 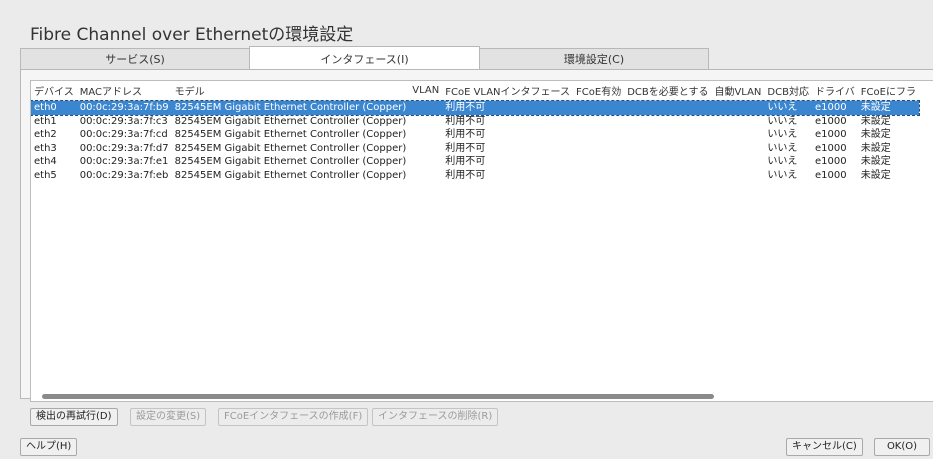 I want to click on tab-interfaces: インタフェース(I), so click(x=364, y=58).